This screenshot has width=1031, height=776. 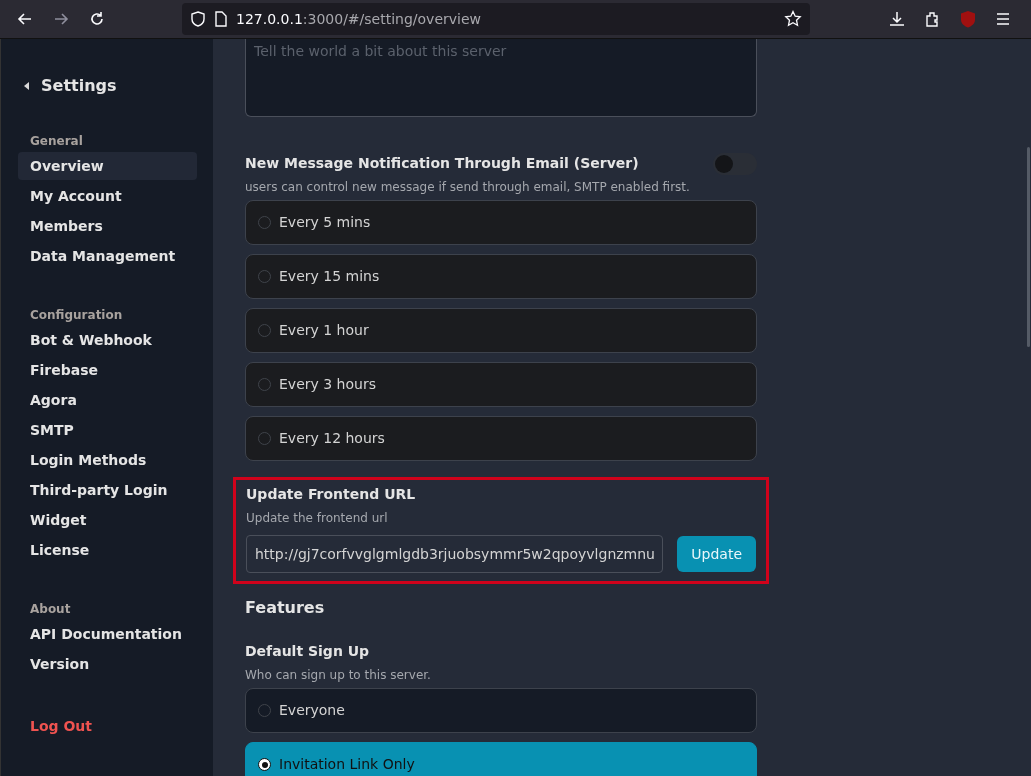 What do you see at coordinates (107, 256) in the screenshot?
I see `sidebar-item: Data Management` at bounding box center [107, 256].